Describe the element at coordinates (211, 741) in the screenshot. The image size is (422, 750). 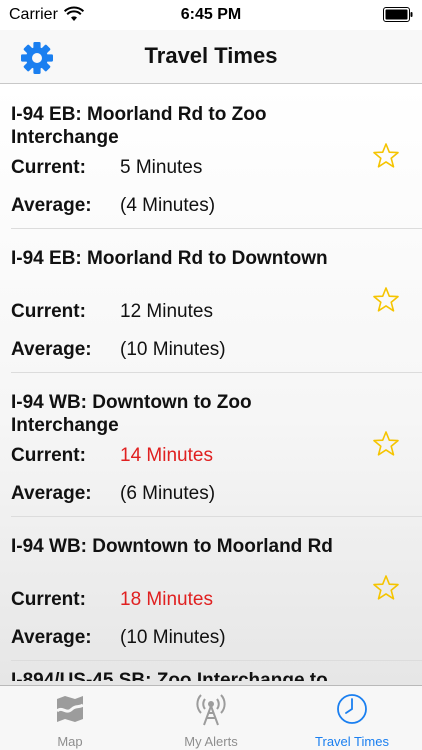
I see `tab-label: My Alerts` at that location.